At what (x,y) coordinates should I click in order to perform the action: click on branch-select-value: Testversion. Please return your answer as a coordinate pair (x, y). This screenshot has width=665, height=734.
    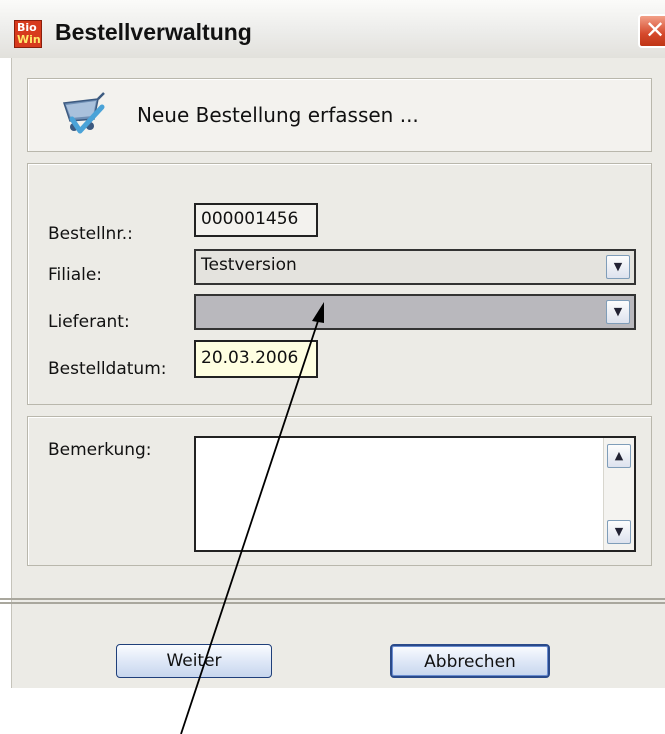
    Looking at the image, I should click on (249, 265).